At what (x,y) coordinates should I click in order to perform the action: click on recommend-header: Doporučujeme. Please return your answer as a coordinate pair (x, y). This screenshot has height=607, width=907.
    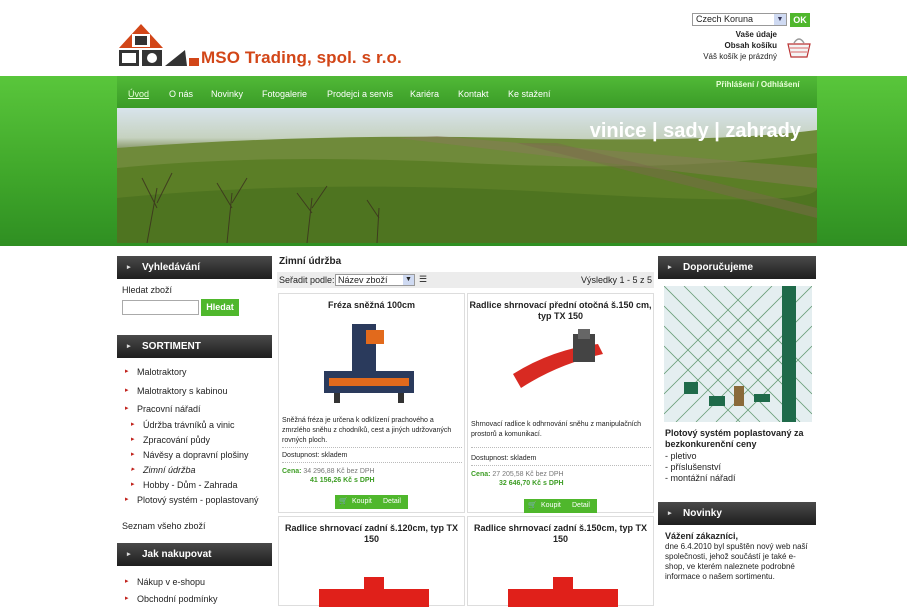
    Looking at the image, I should click on (737, 267).